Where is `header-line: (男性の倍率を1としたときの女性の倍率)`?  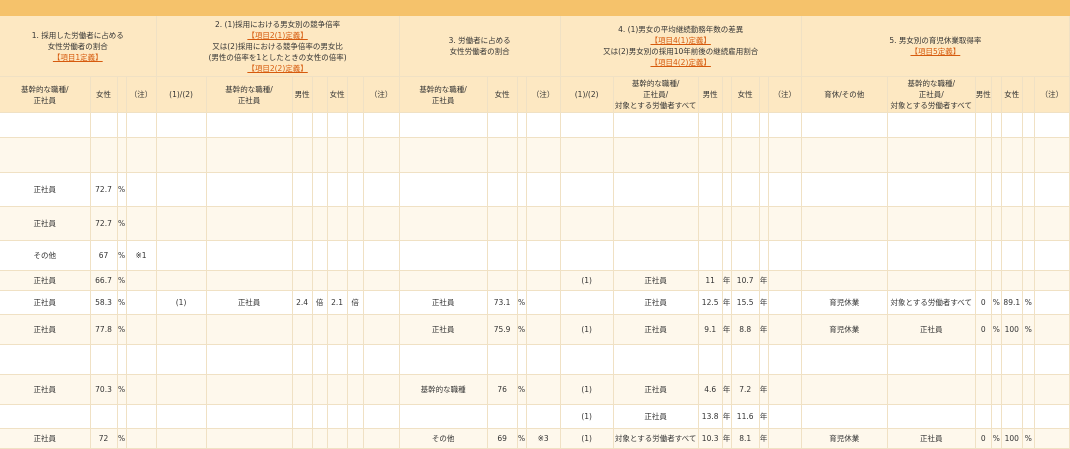
header-line: (男性の倍率を1としたときの女性の倍率) is located at coordinates (277, 57).